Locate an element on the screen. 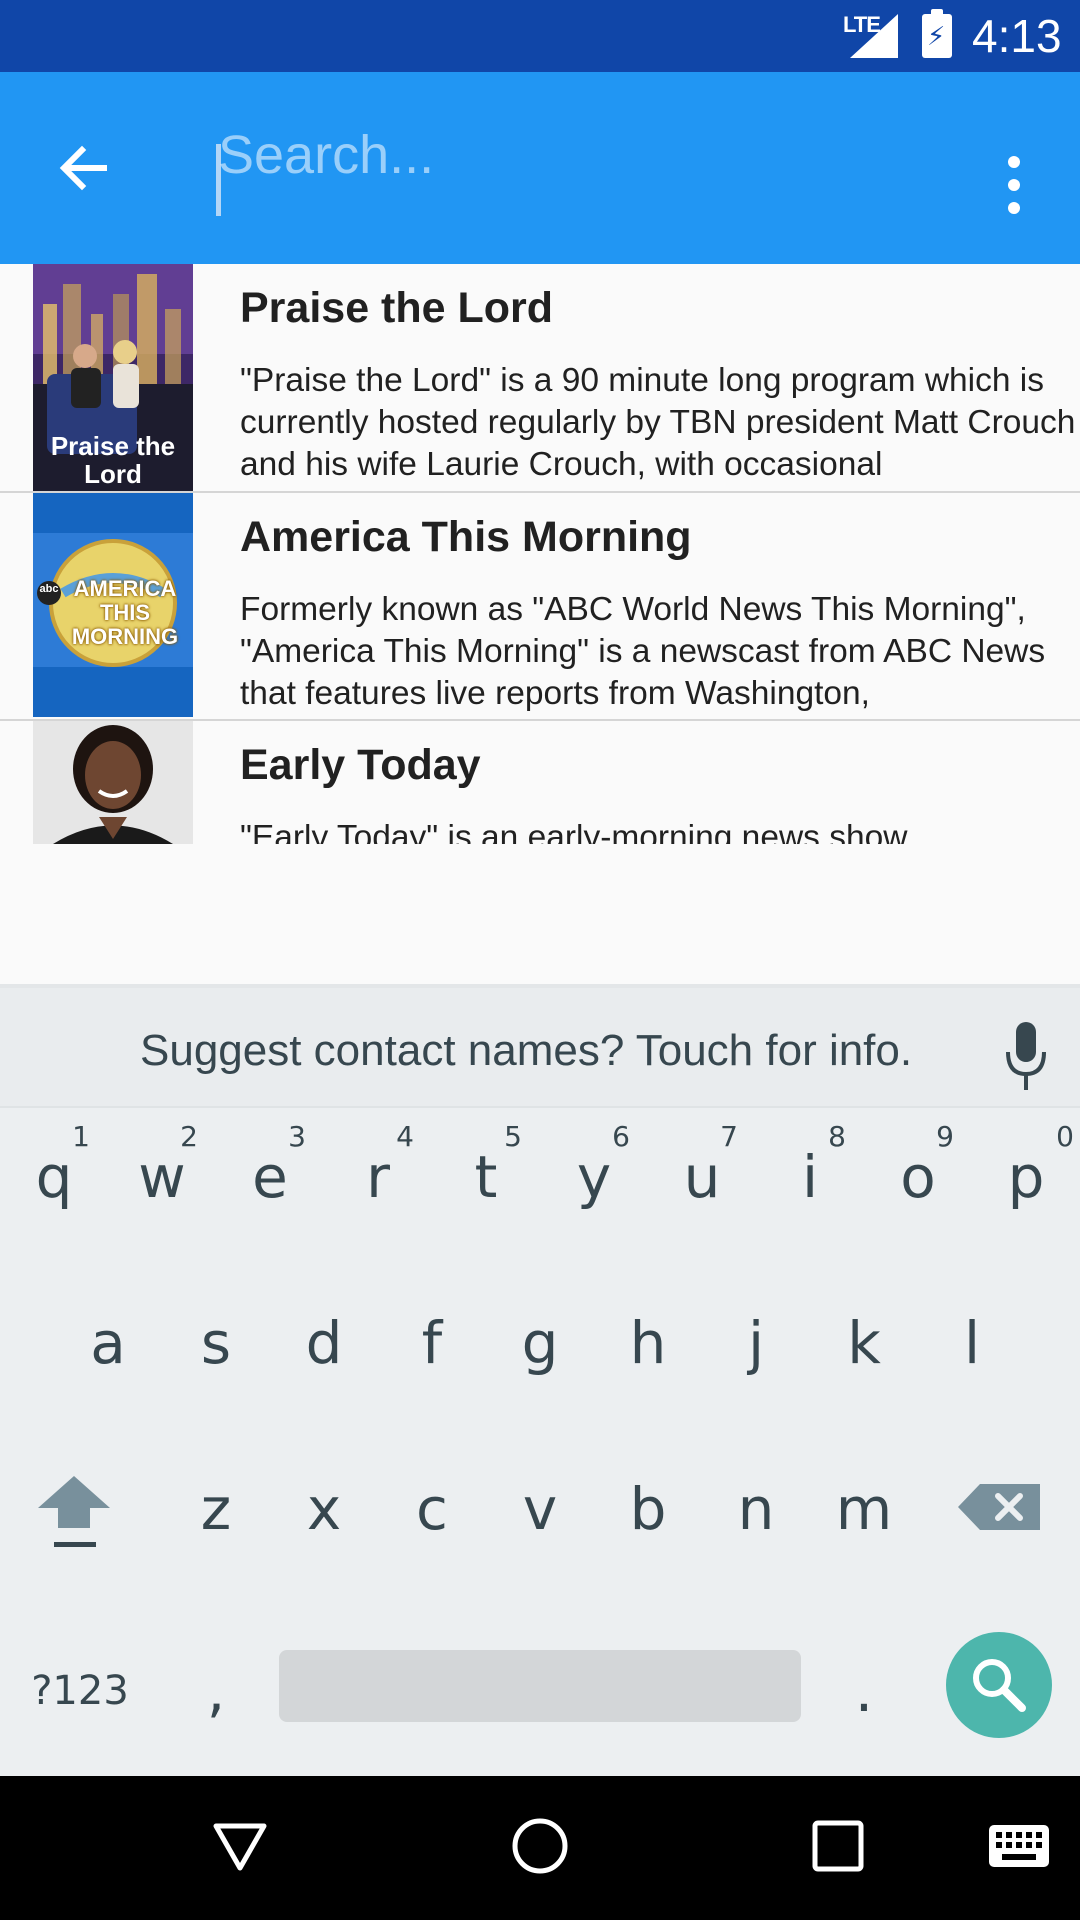 The height and width of the screenshot is (1920, 1080). key-m: m is located at coordinates (864, 1506).